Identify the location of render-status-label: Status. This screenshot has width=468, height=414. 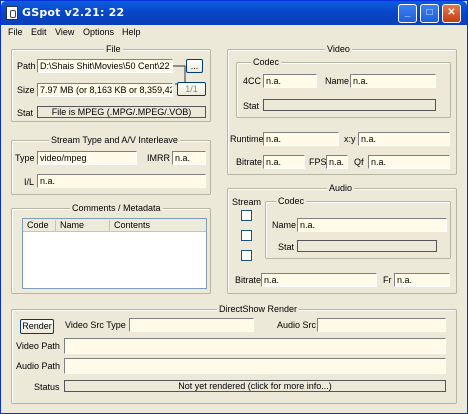
(47, 387).